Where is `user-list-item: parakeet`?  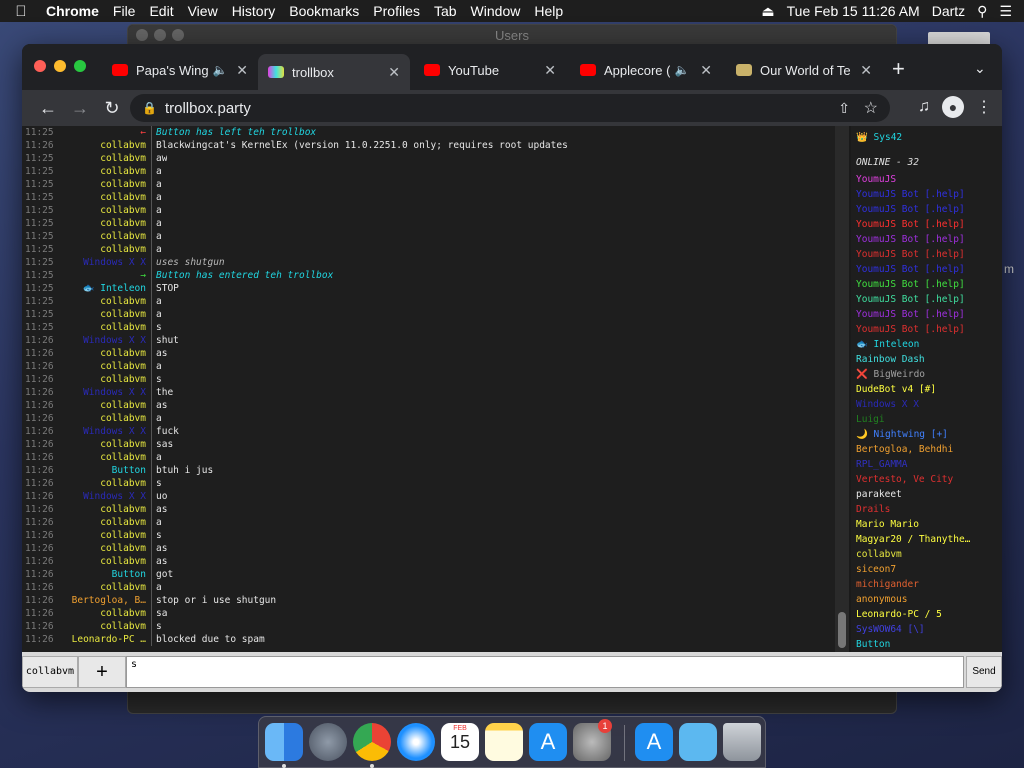
user-list-item: parakeet is located at coordinates (929, 494).